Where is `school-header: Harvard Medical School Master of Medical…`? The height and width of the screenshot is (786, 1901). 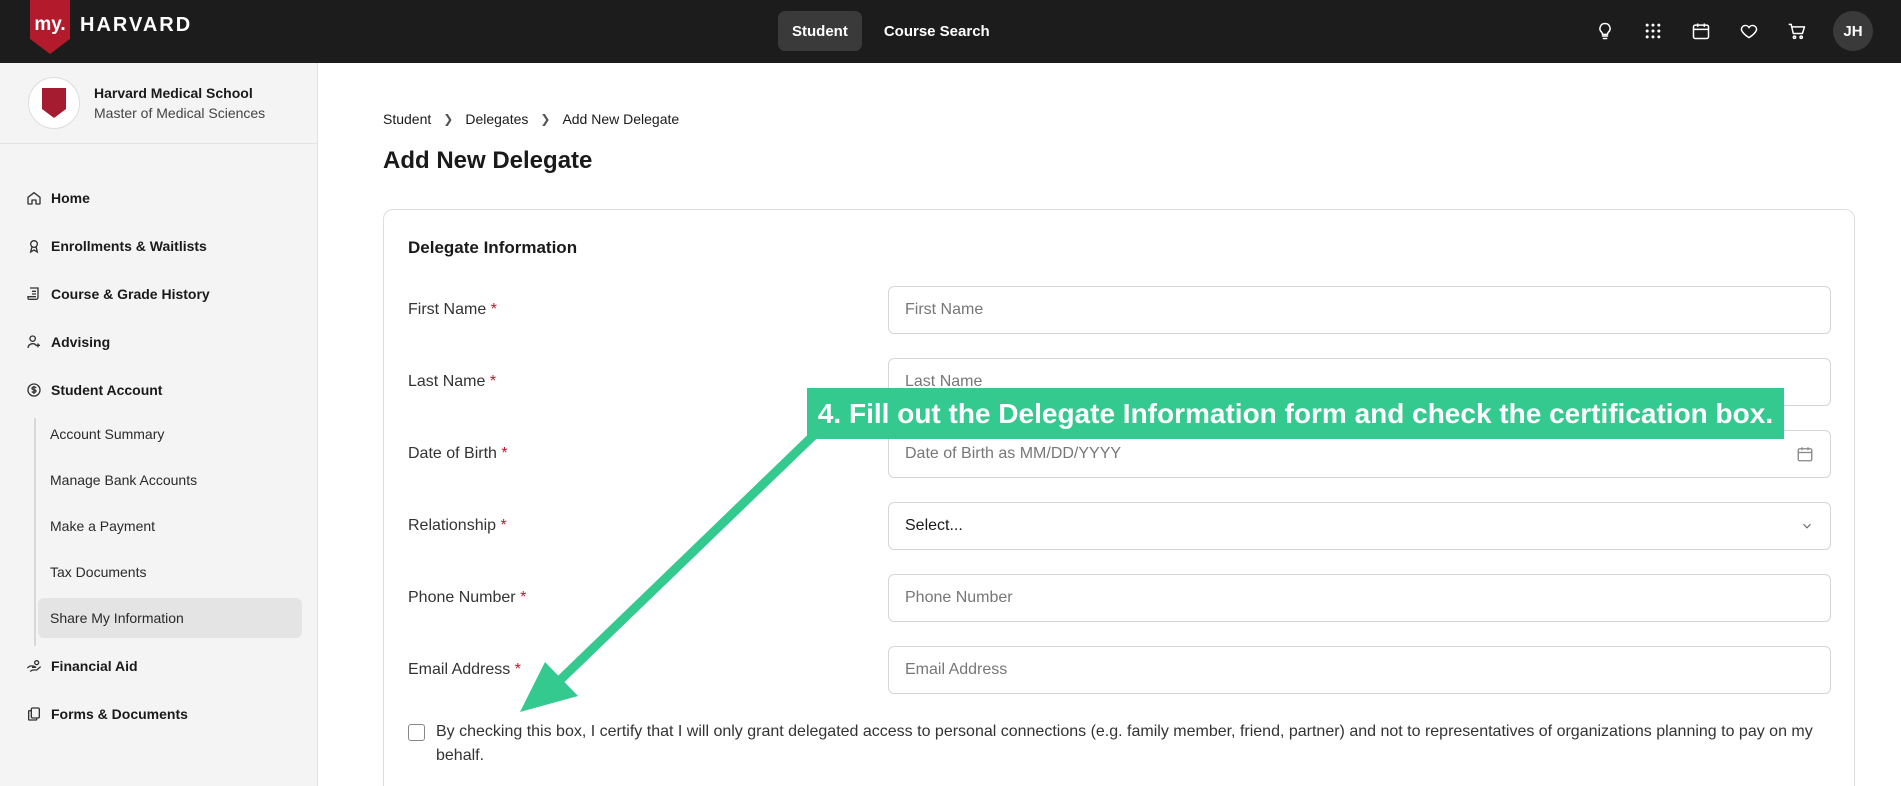 school-header: Harvard Medical School Master of Medical… is located at coordinates (158, 103).